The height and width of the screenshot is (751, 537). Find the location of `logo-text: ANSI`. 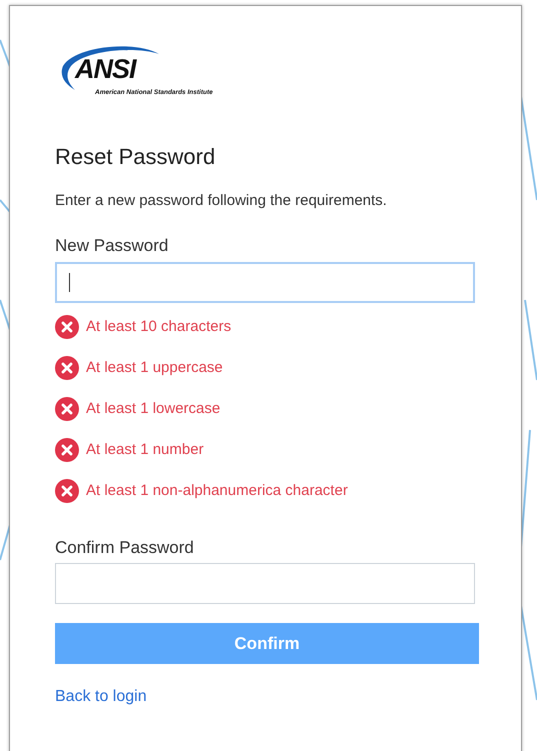

logo-text: ANSI is located at coordinates (105, 69).